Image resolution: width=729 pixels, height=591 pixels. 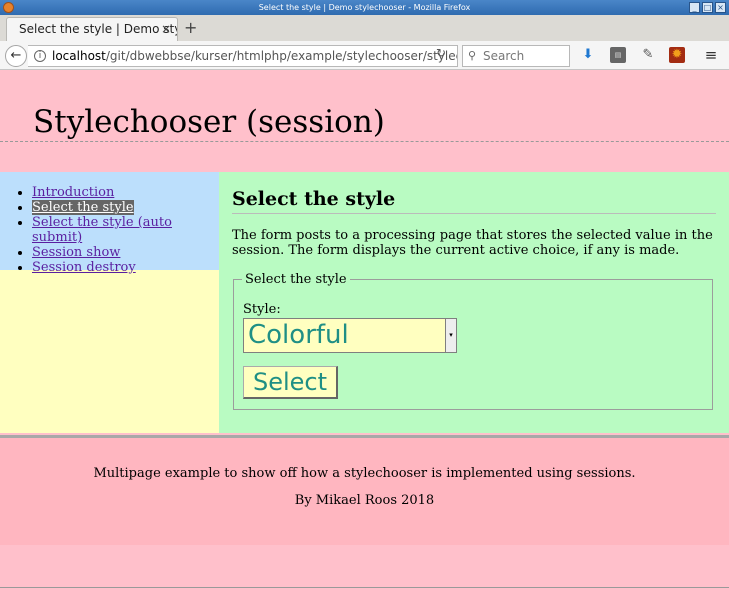 I want to click on form-legend: Select the style, so click(x=296, y=279).